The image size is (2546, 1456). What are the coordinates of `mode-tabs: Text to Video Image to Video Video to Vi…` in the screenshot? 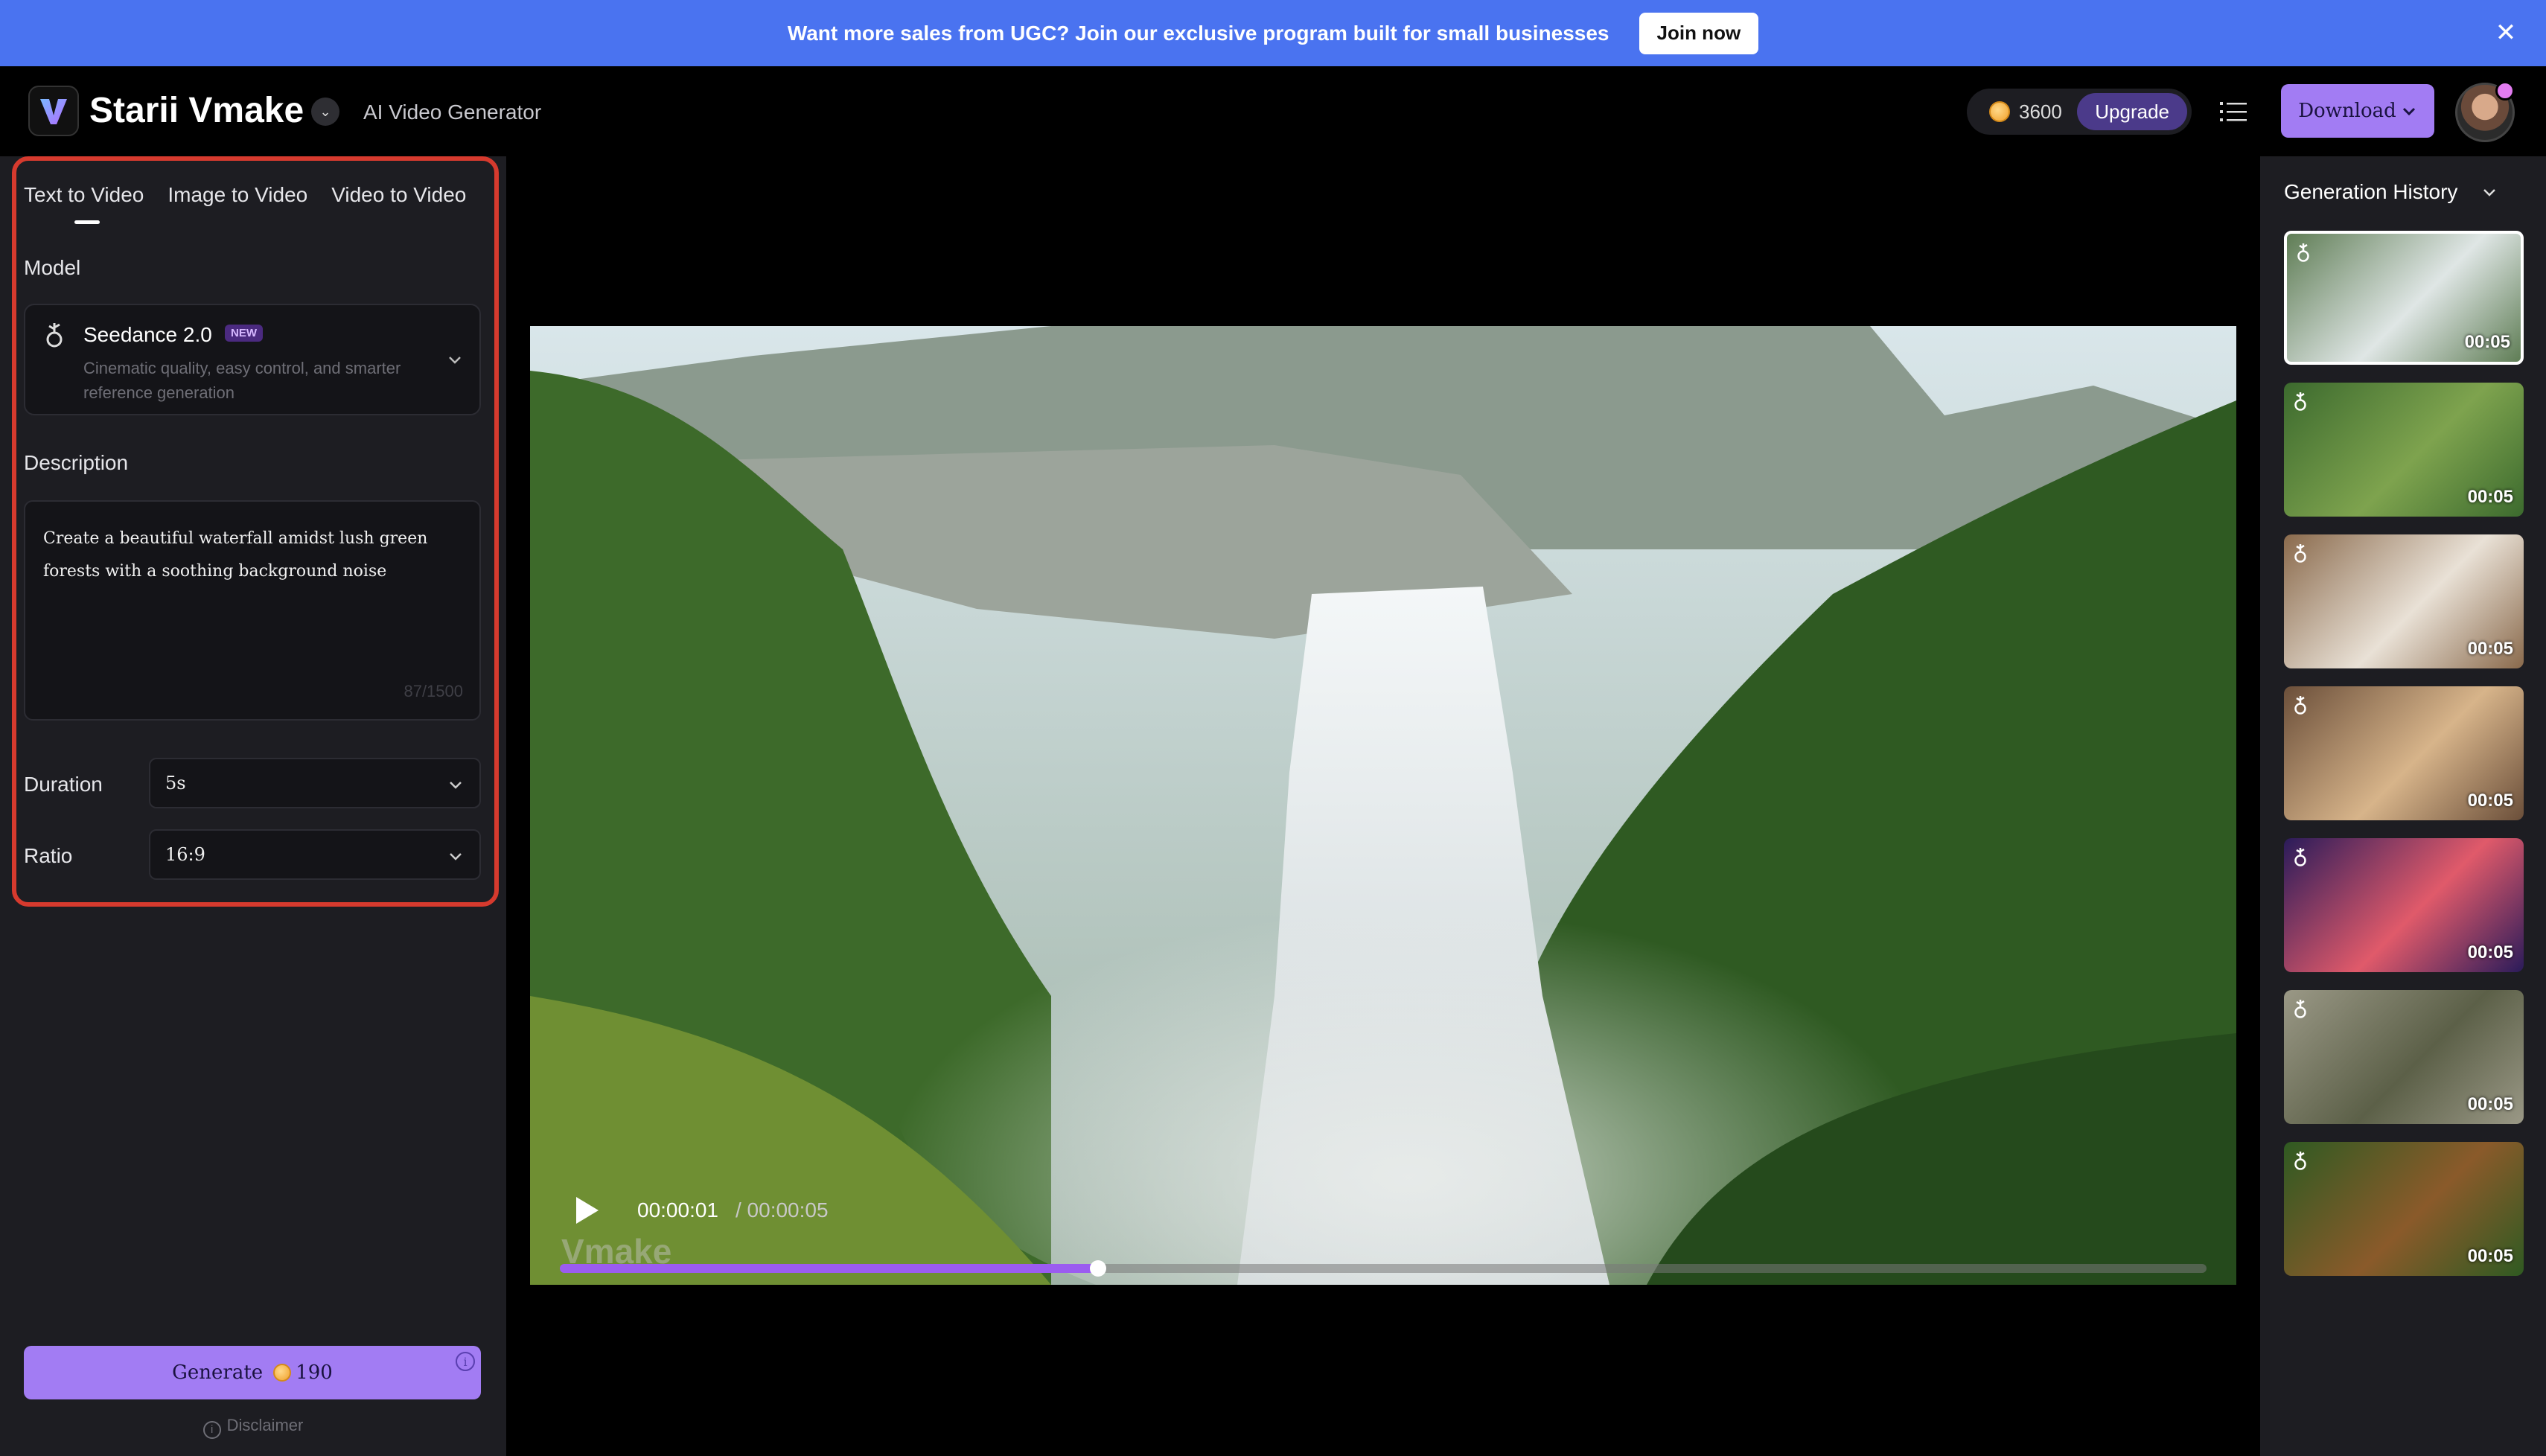 It's located at (245, 195).